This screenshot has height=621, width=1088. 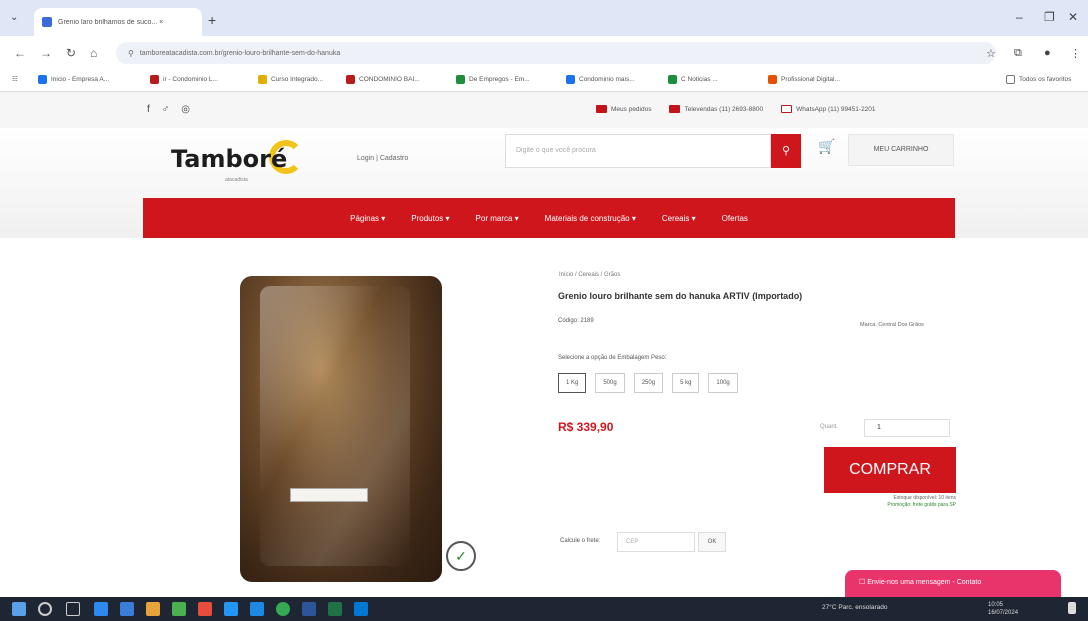 What do you see at coordinates (1038, 79) in the screenshot?
I see `all-bookmarks-item: Todos os favoritos` at bounding box center [1038, 79].